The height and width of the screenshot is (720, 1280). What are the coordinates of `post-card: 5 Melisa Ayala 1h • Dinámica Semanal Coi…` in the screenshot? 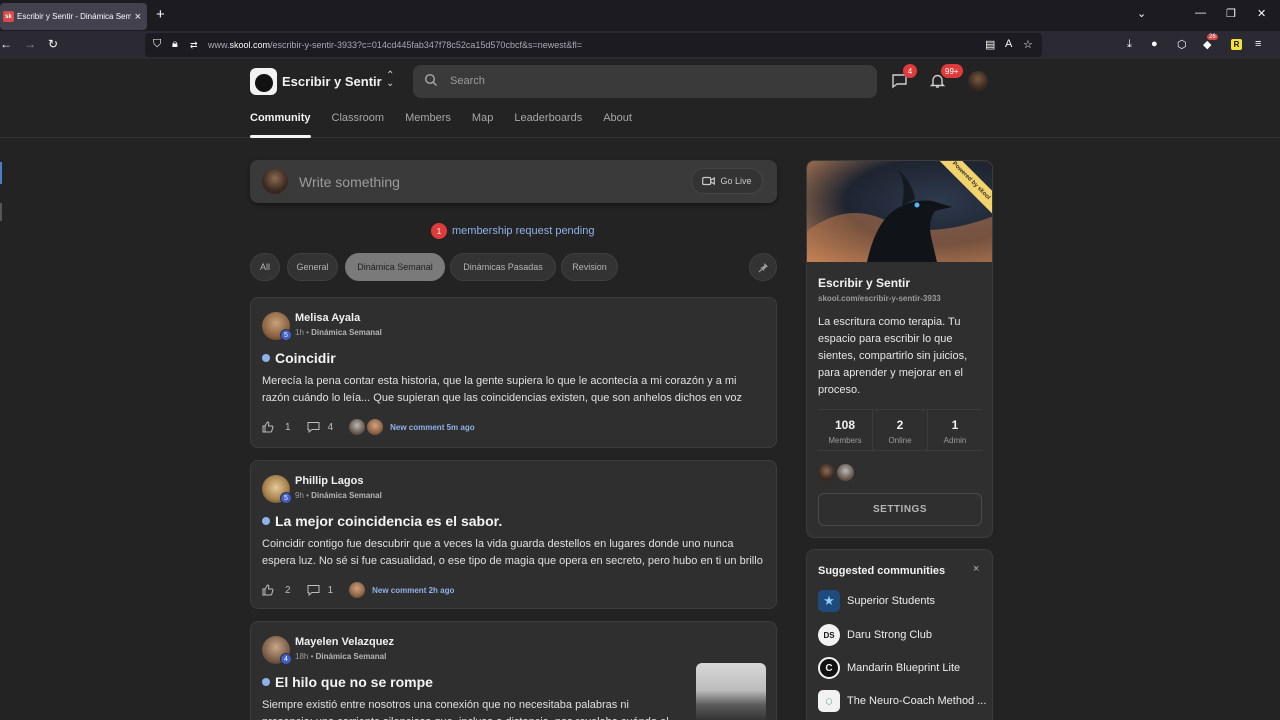 It's located at (513, 372).